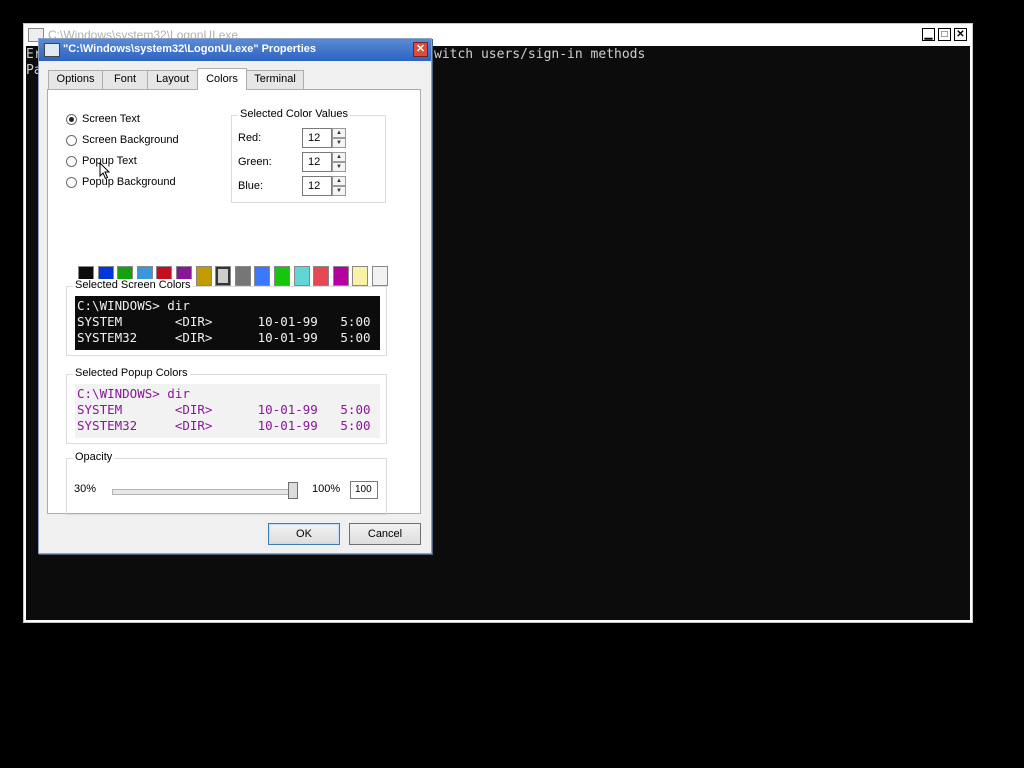  Describe the element at coordinates (255, 162) in the screenshot. I see `green-label: Green:` at that location.